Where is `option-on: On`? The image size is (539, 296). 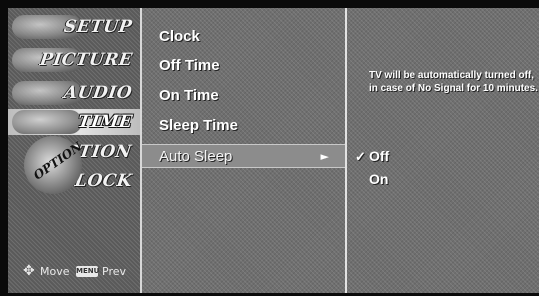 option-on: On is located at coordinates (371, 179).